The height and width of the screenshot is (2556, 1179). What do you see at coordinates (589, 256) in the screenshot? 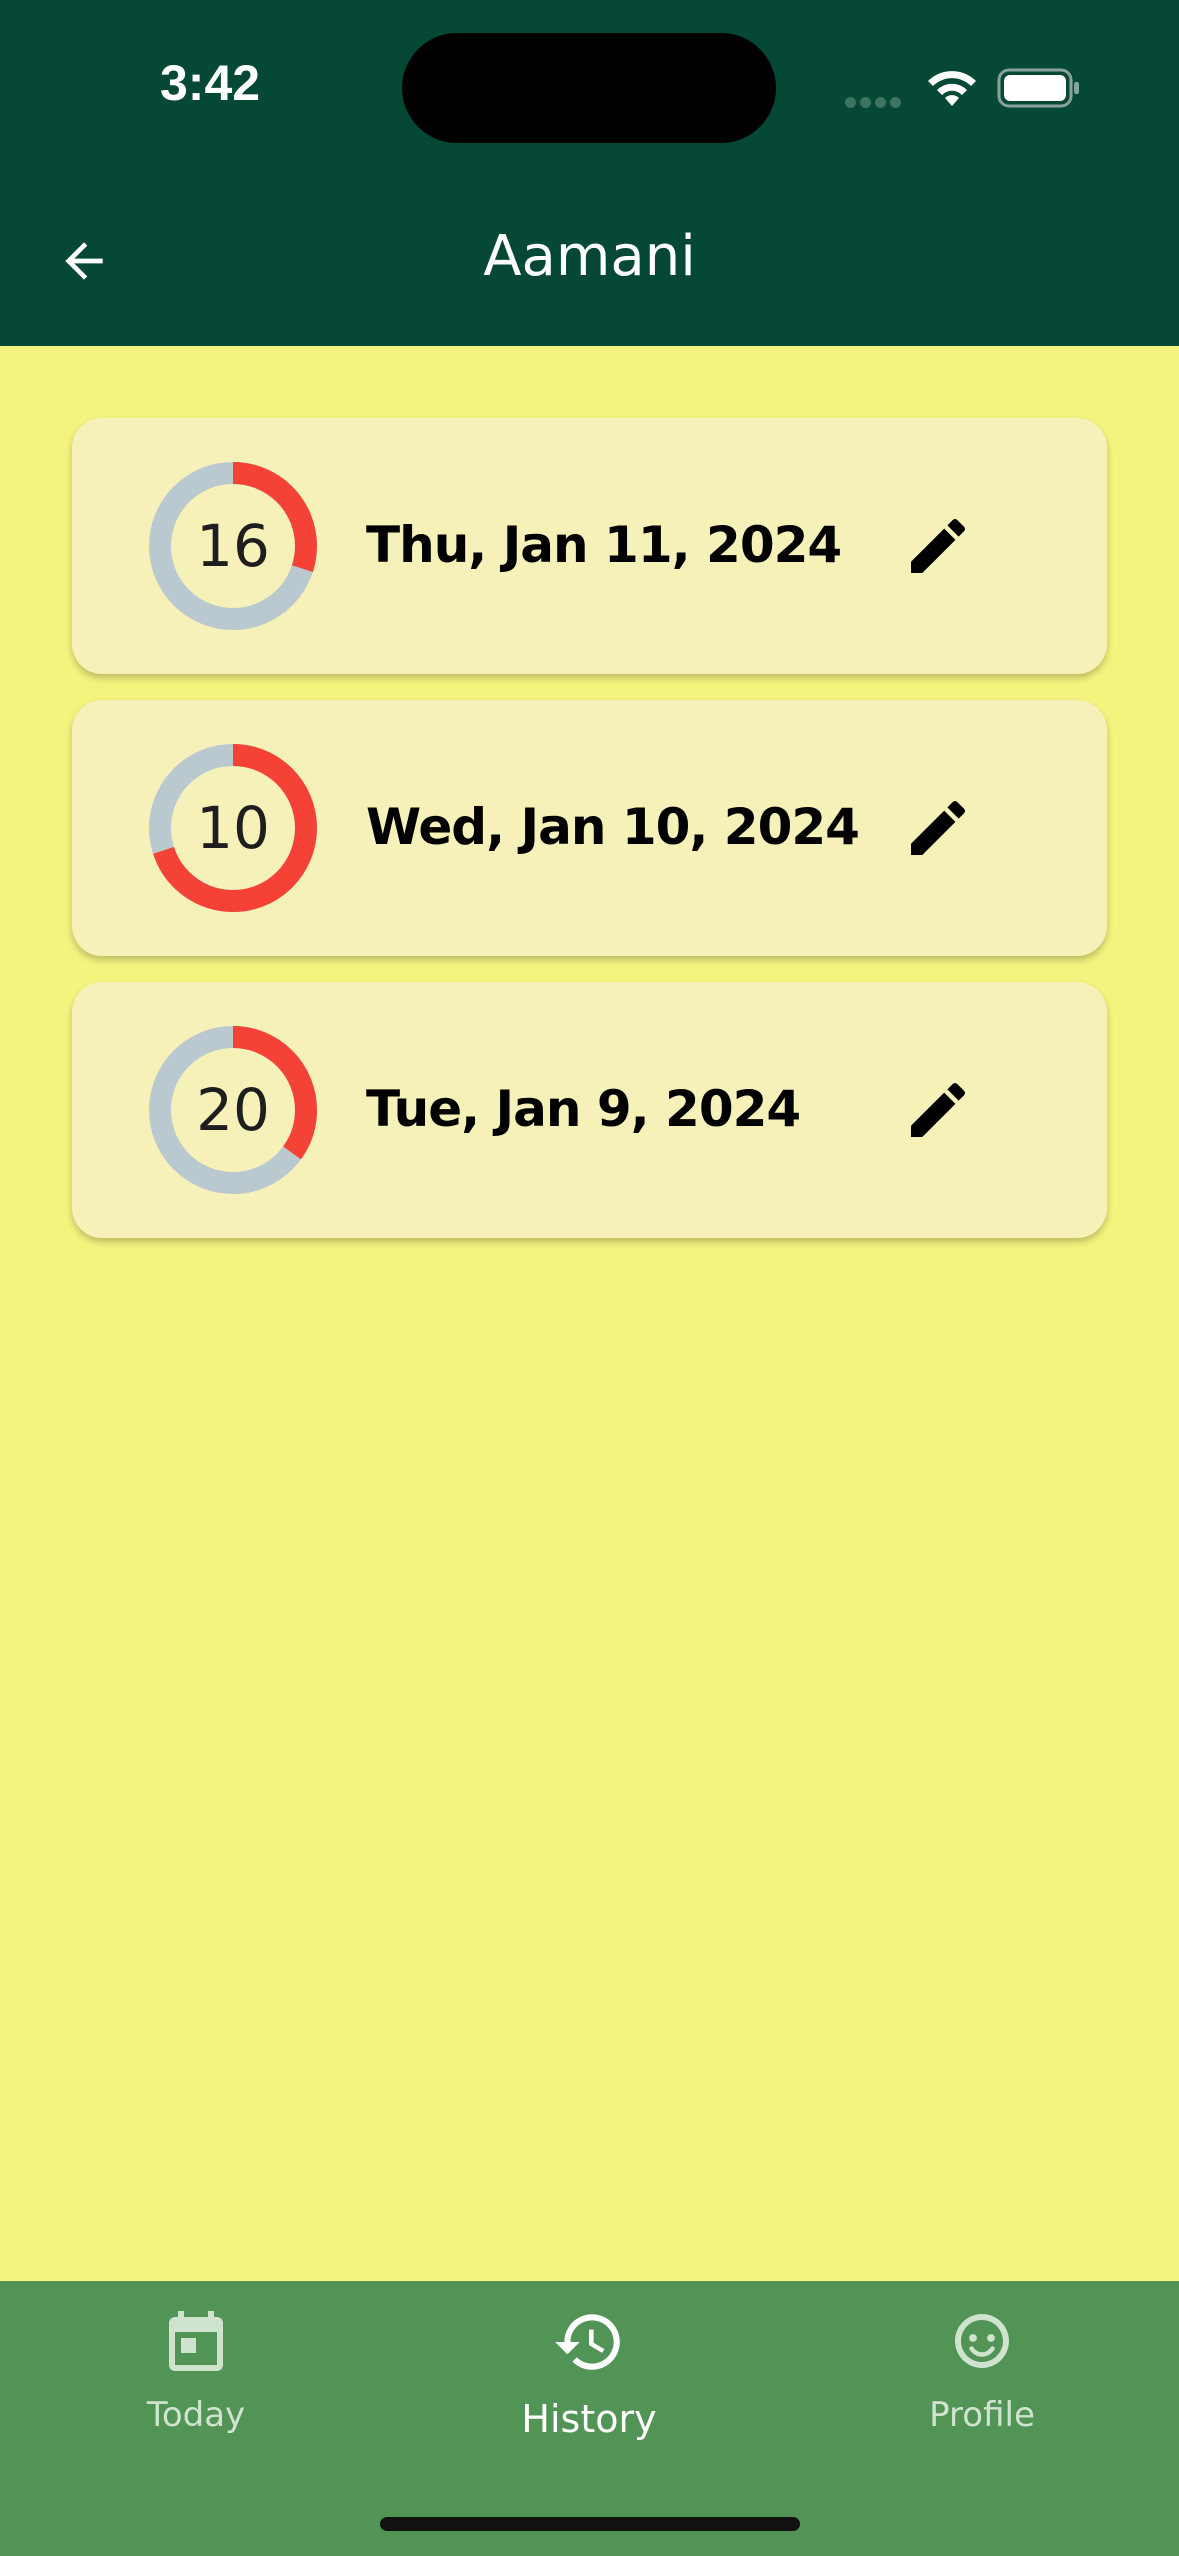
I see `page-title: Aamani` at bounding box center [589, 256].